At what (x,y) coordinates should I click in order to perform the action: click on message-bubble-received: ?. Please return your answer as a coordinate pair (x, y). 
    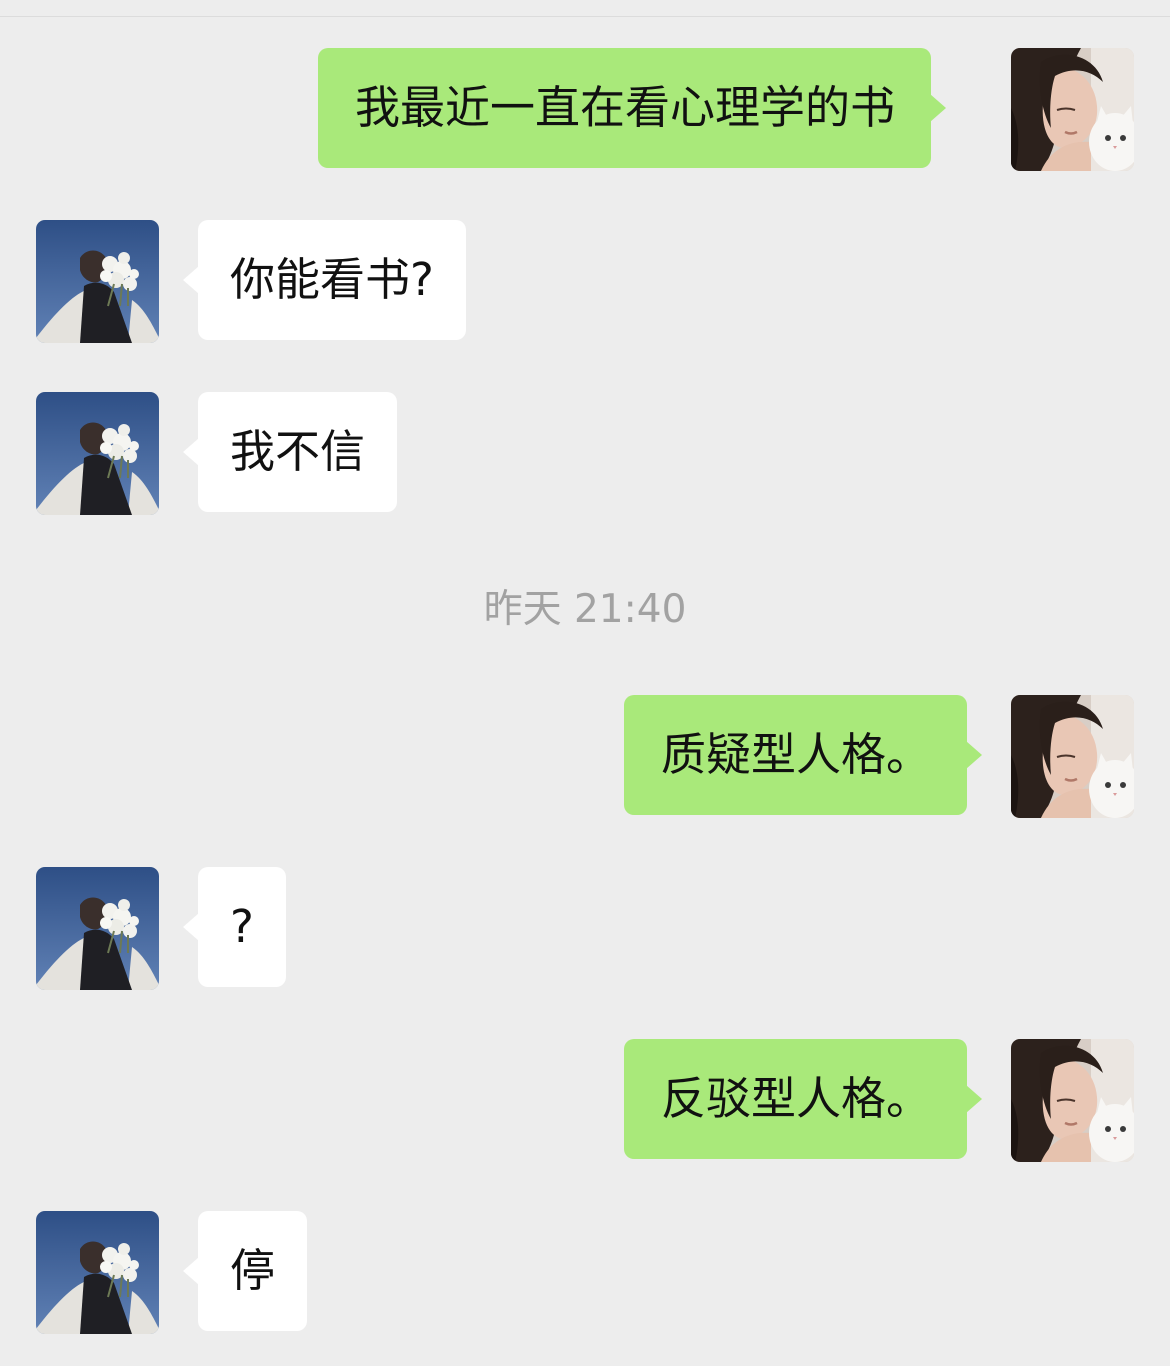
    Looking at the image, I should click on (234, 927).